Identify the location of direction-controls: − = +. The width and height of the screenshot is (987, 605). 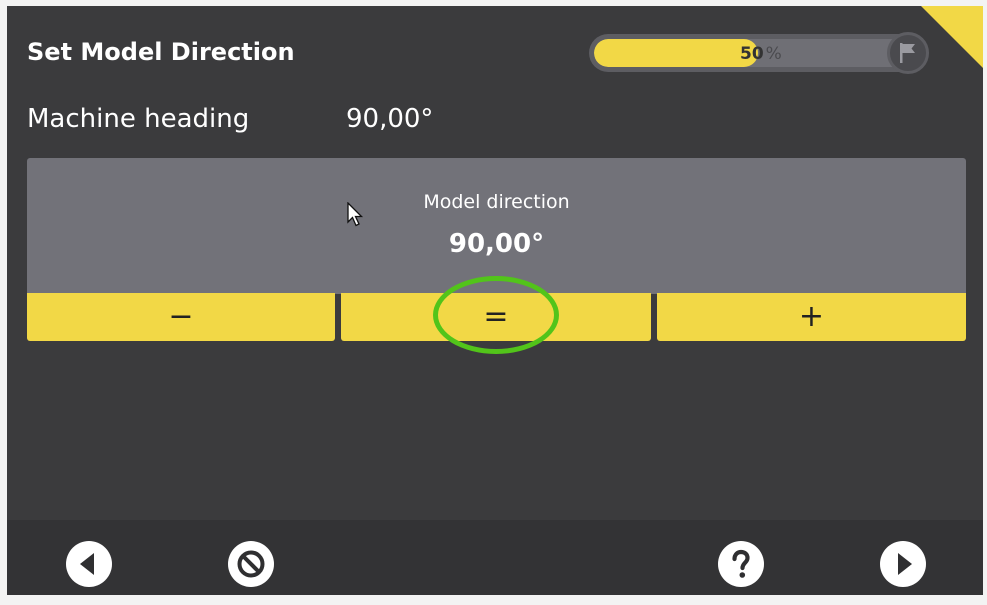
(496, 317).